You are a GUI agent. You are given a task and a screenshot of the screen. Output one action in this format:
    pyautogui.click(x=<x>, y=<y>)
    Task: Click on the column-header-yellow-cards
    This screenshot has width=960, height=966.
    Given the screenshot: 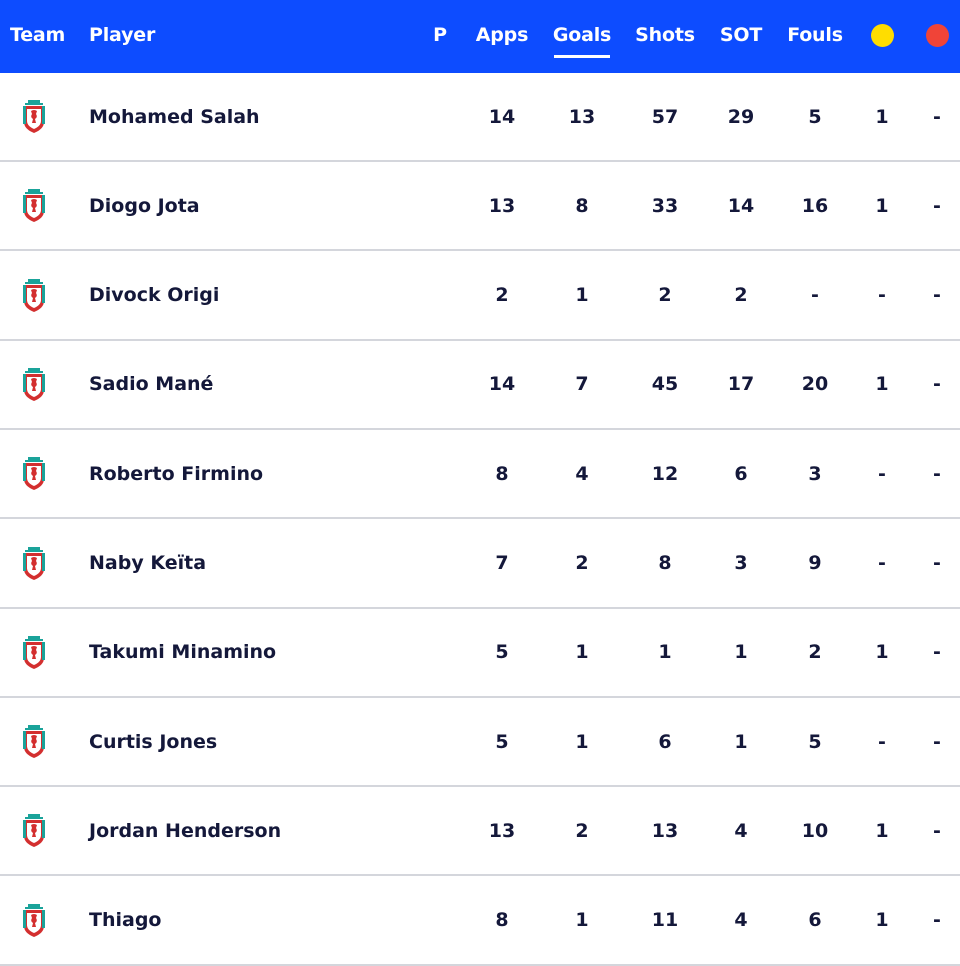 What is the action you would take?
    pyautogui.click(x=882, y=35)
    